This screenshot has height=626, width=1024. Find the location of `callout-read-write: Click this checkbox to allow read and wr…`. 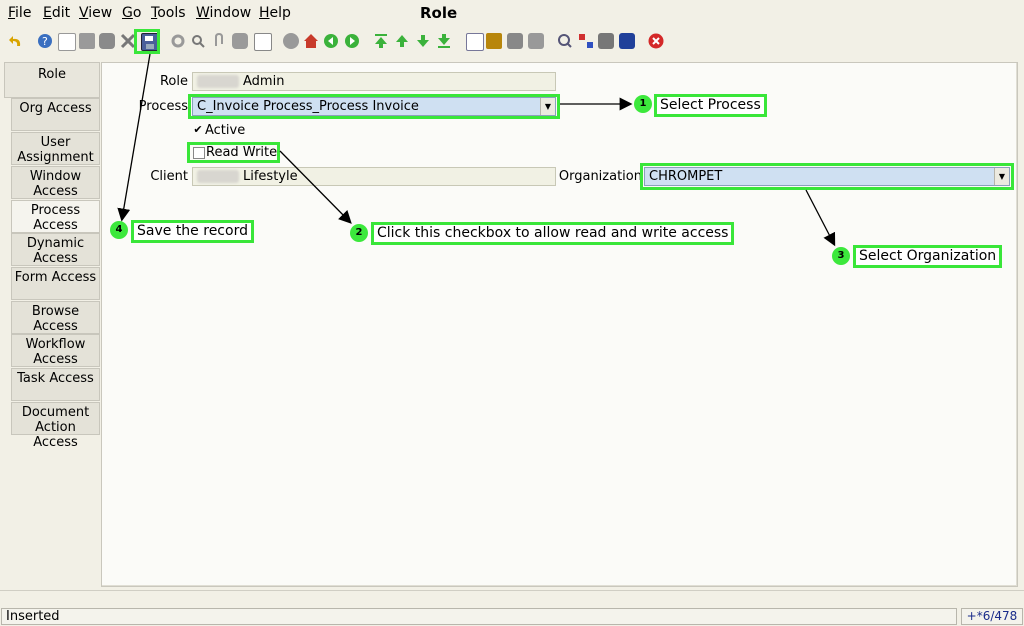

callout-read-write: Click this checkbox to allow read and wr… is located at coordinates (553, 233).